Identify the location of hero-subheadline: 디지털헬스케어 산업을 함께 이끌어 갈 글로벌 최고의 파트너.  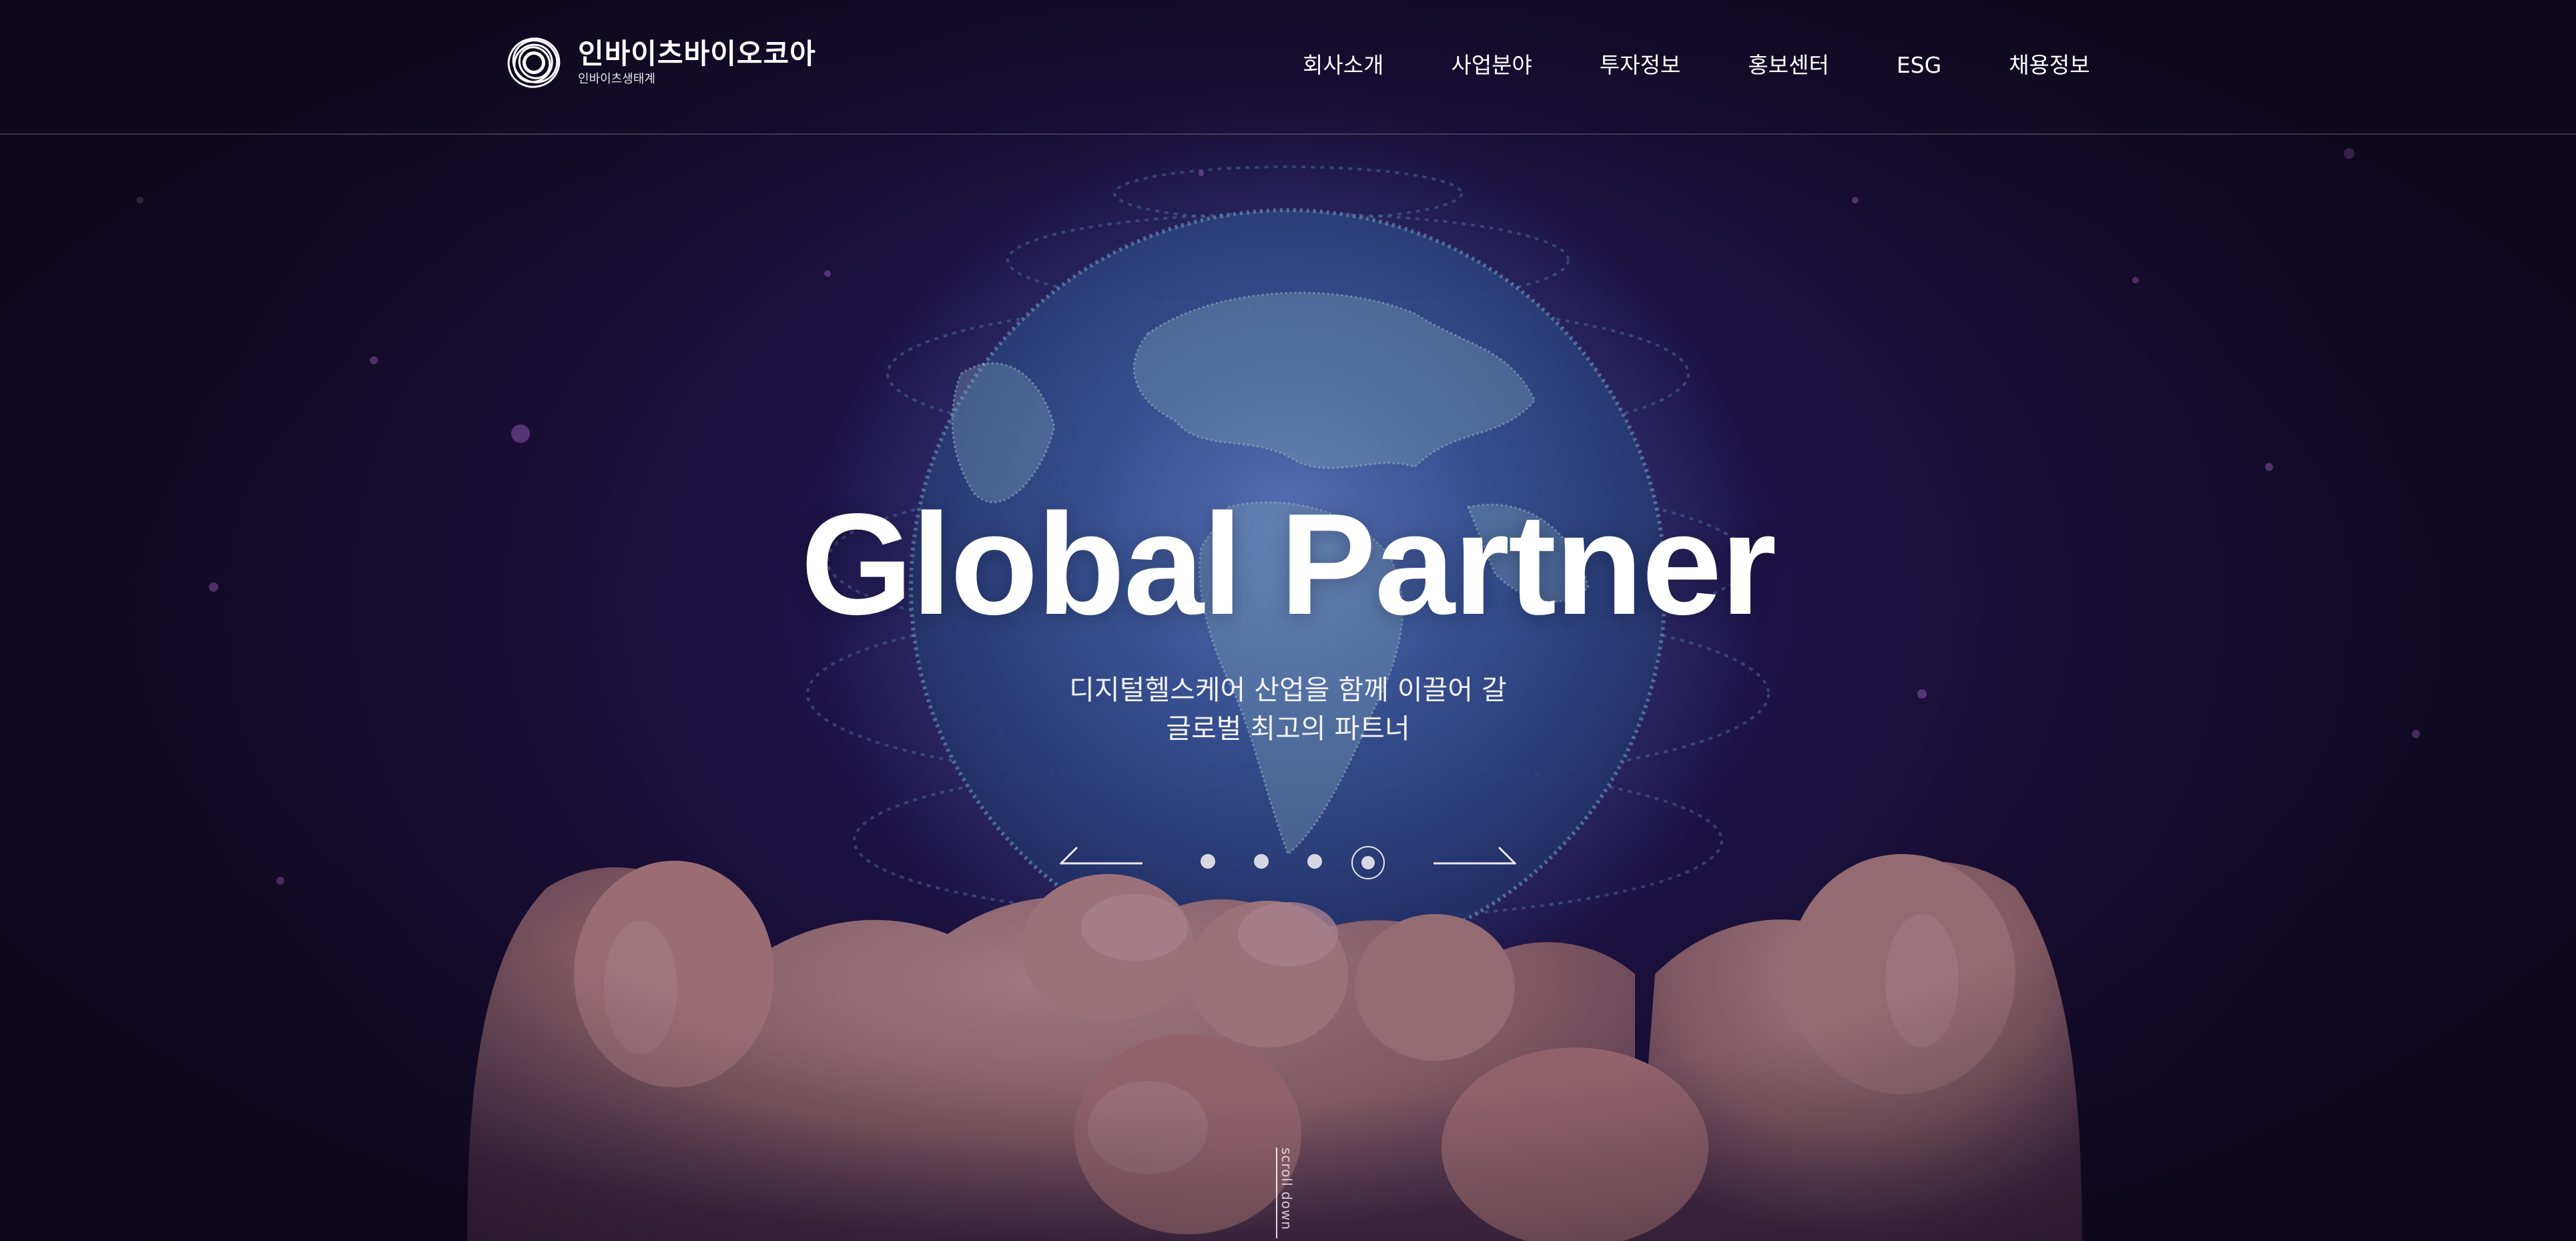
(1288, 709).